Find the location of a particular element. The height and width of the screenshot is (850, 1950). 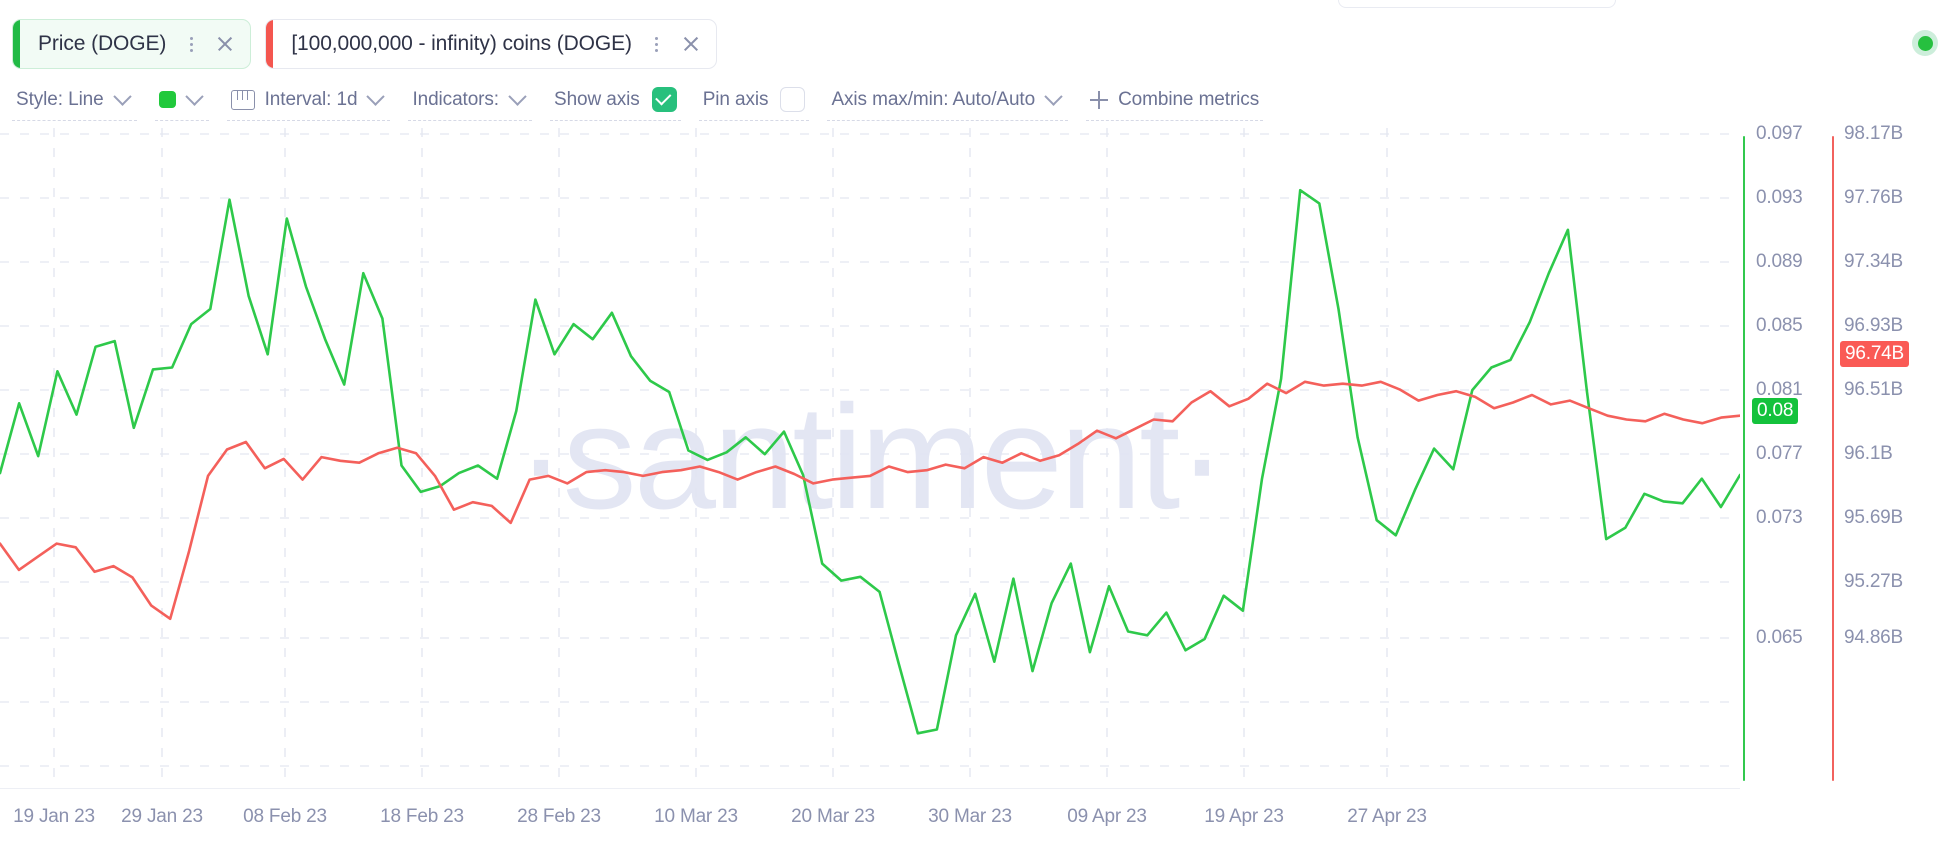

x-tick-label: 28 Feb 23 is located at coordinates (559, 816).